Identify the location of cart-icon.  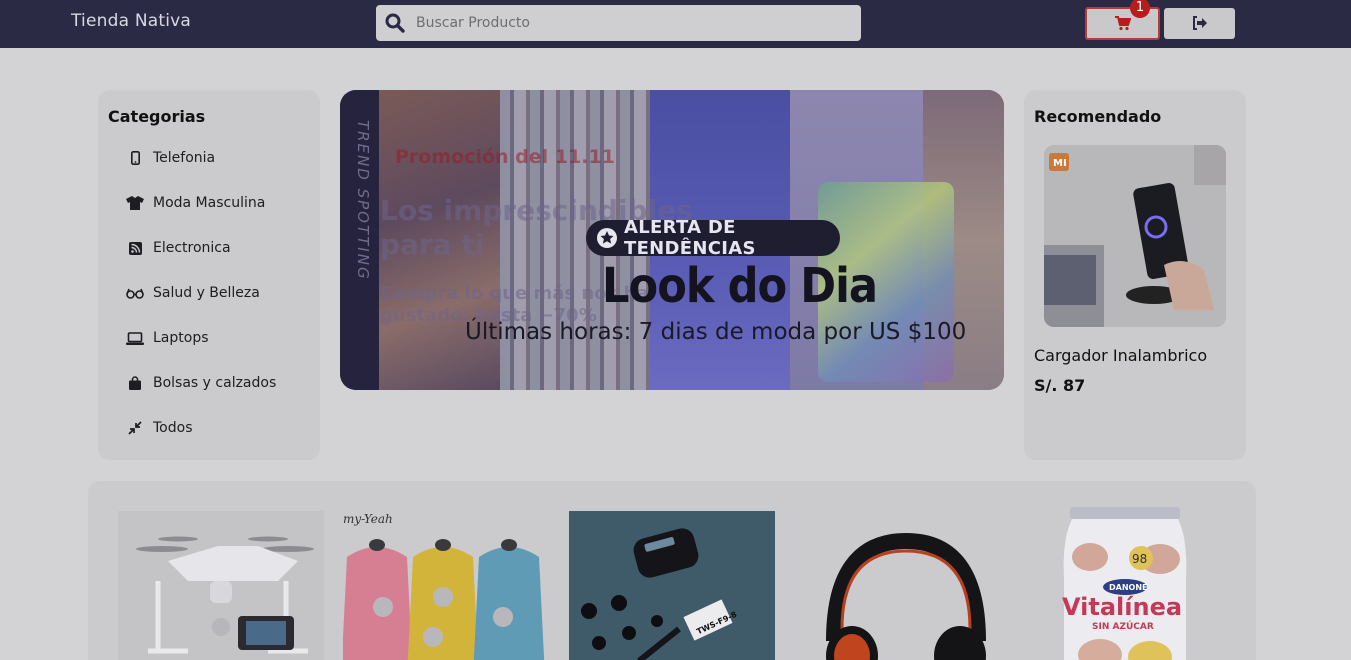
(1123, 23).